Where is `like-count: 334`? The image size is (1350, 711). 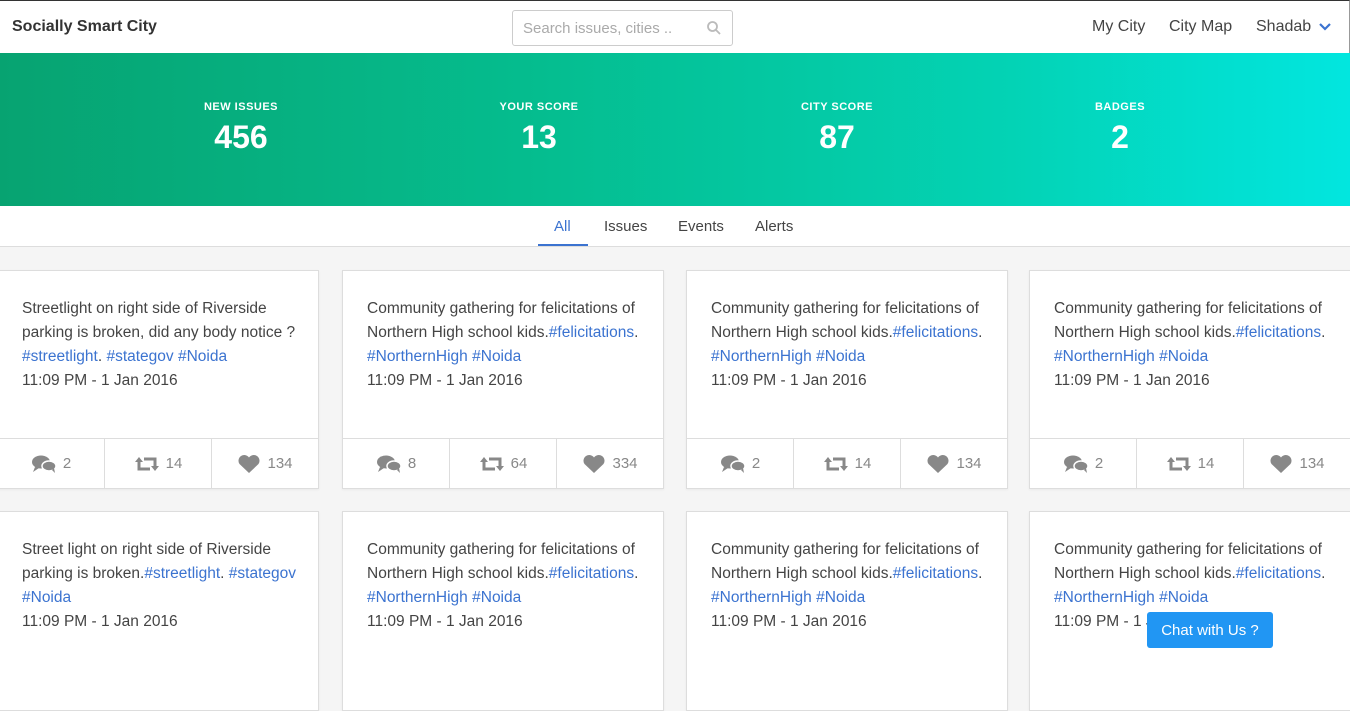
like-count: 334 is located at coordinates (625, 463).